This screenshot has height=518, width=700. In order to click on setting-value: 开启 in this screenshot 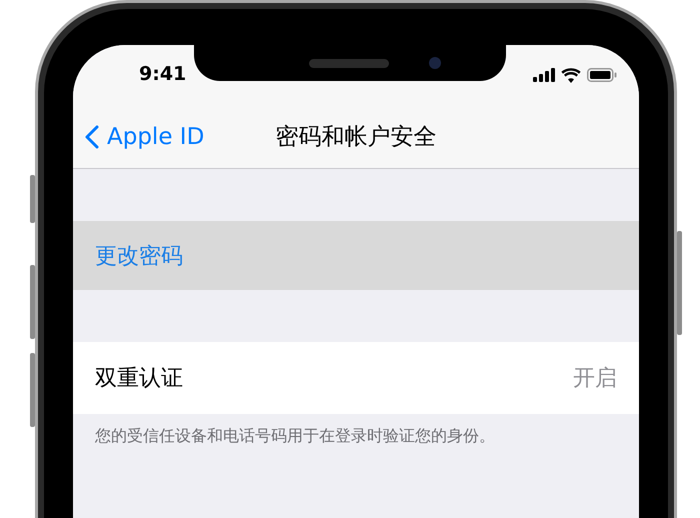, I will do `click(595, 379)`.